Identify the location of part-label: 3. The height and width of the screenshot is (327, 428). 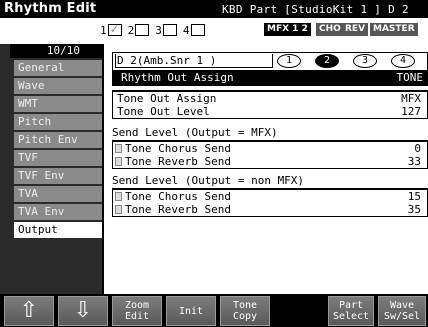
(158, 30).